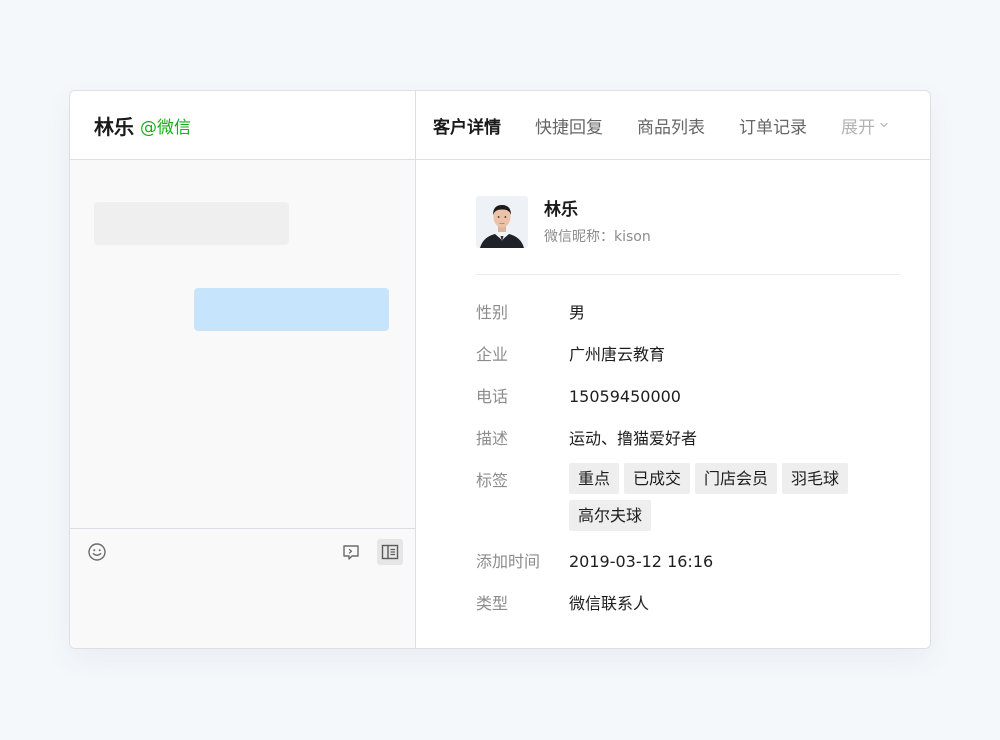 The height and width of the screenshot is (740, 1000). What do you see at coordinates (492, 480) in the screenshot?
I see `field-label: 标签` at bounding box center [492, 480].